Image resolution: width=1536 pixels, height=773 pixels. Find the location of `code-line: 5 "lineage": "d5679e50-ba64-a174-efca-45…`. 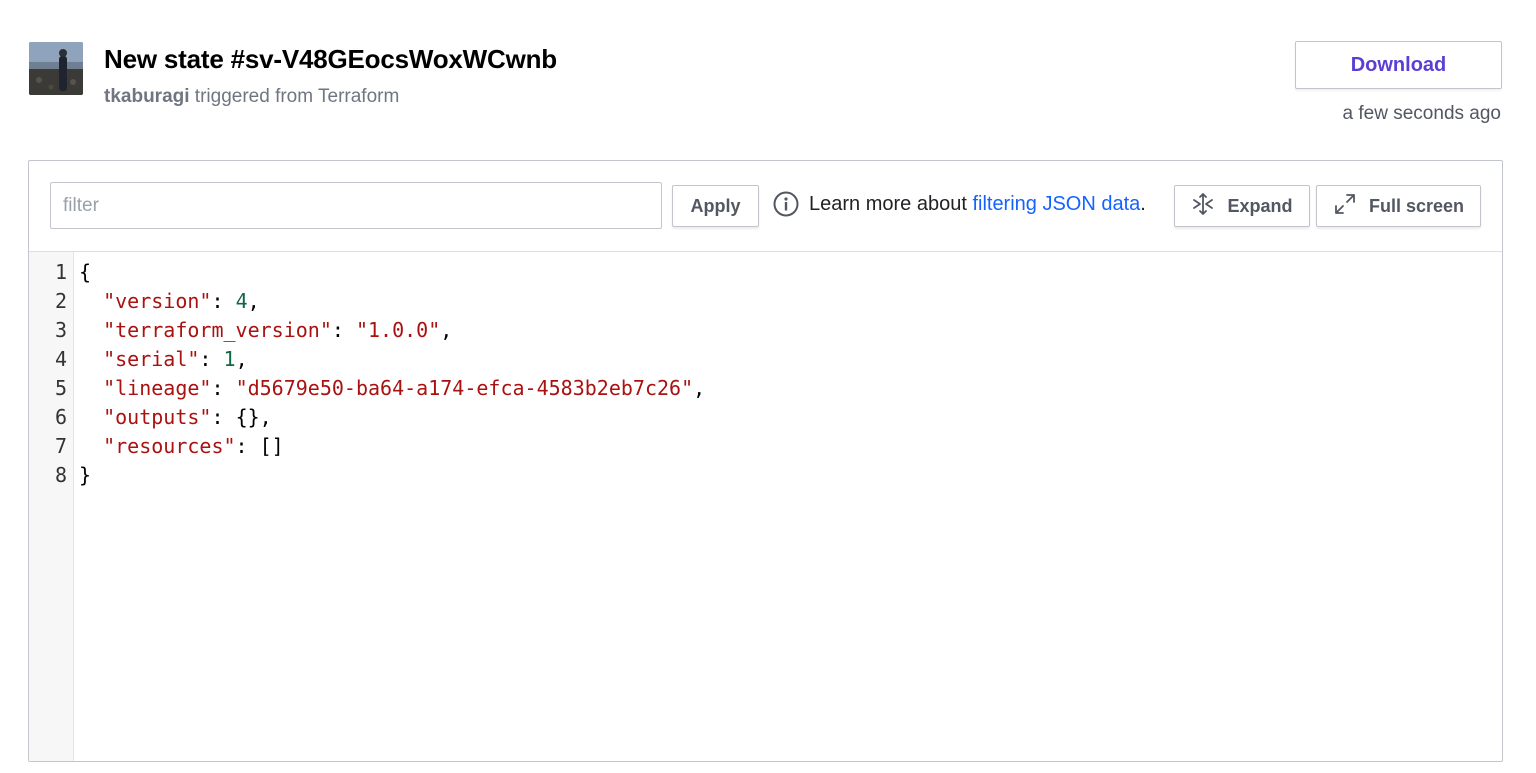

code-line: 5 "lineage": "d5679e50-ba64-a174-efca-45… is located at coordinates (367, 388).